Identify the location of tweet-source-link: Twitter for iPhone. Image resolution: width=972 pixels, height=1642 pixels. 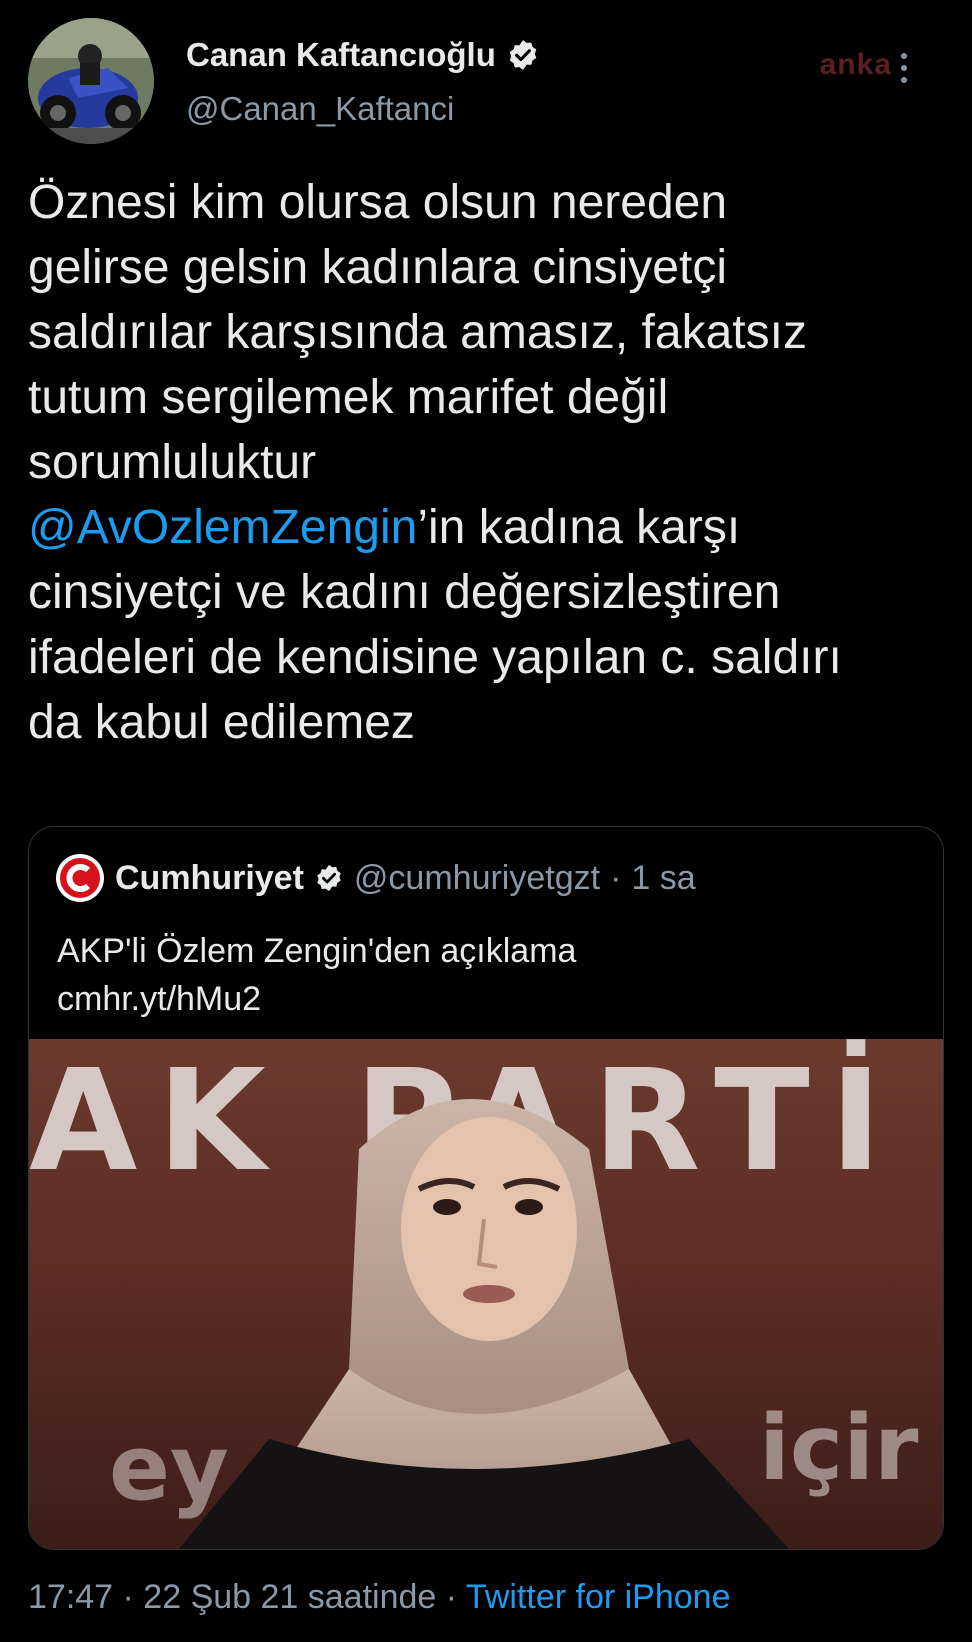
(598, 1597).